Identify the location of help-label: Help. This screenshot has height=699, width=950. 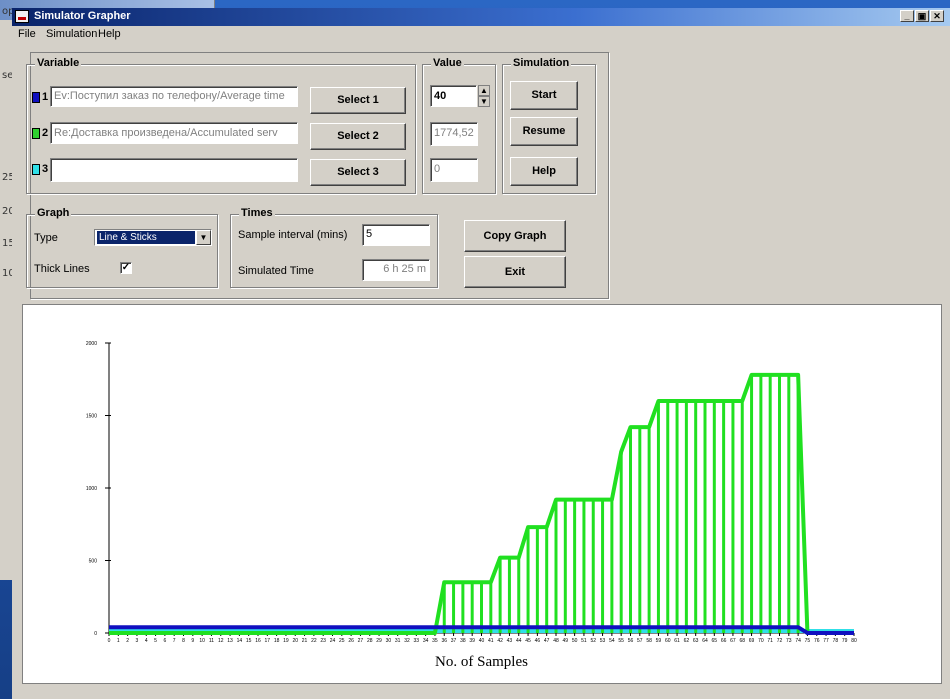
(544, 171).